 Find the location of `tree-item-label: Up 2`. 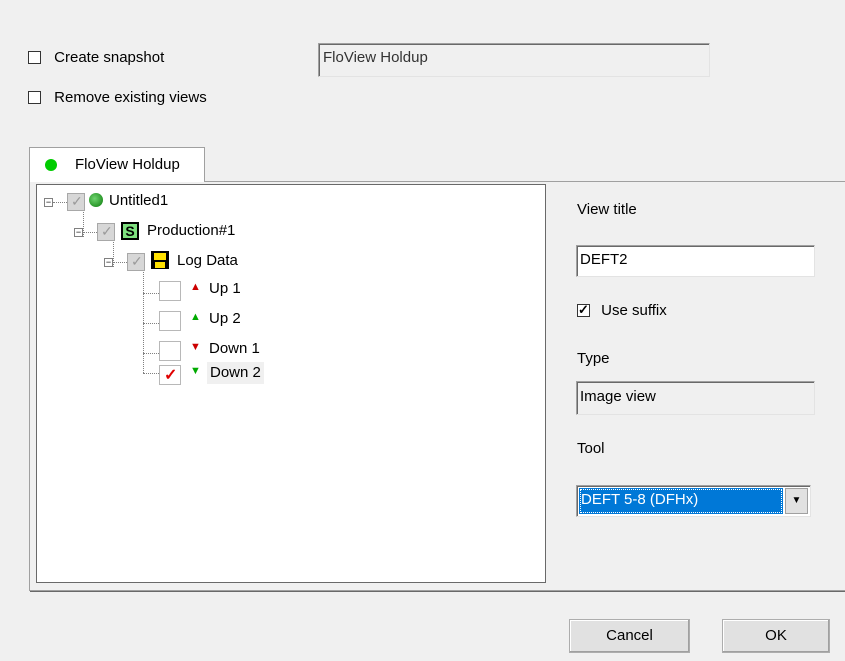

tree-item-label: Up 2 is located at coordinates (225, 318).